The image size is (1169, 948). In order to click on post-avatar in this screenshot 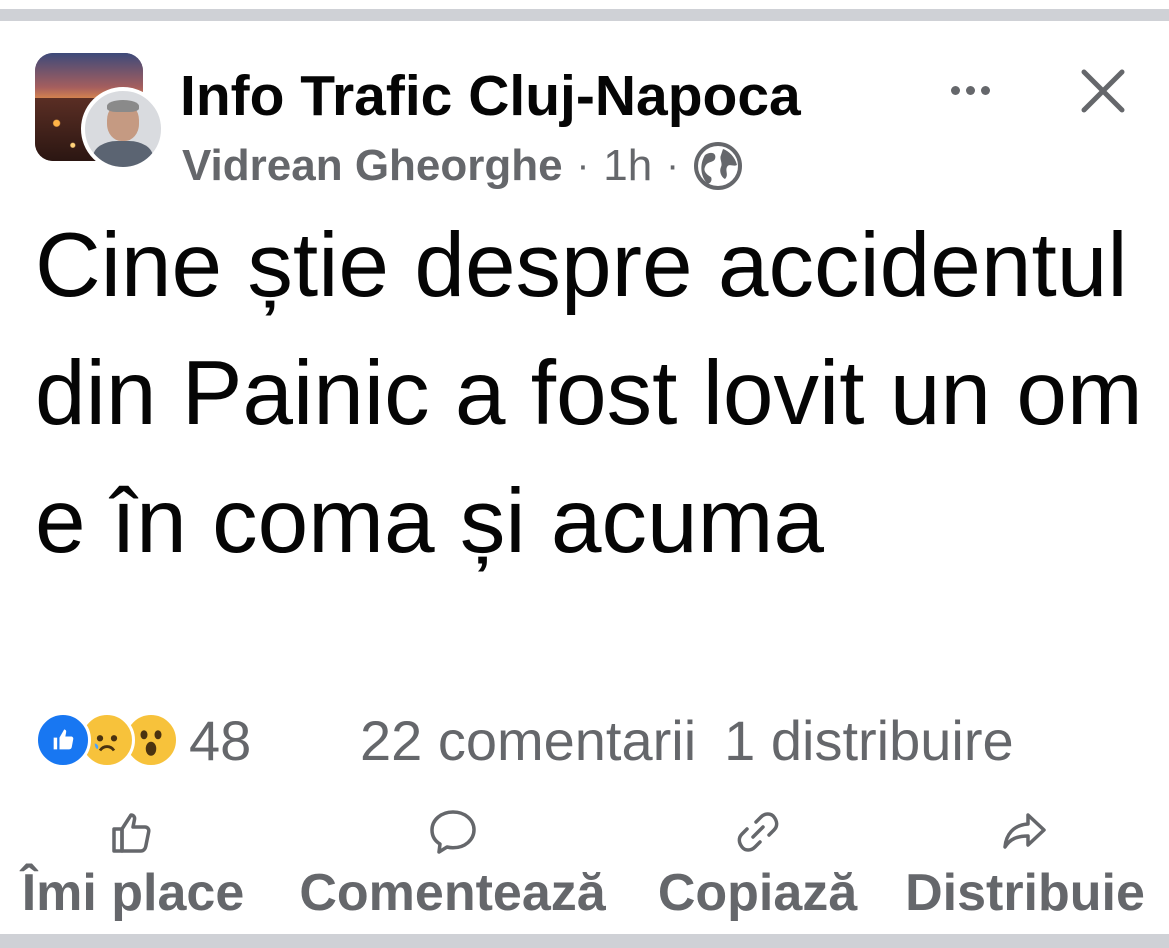, I will do `click(100, 112)`.